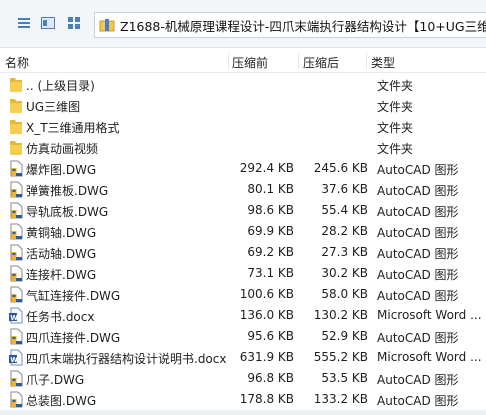 This screenshot has width=486, height=415. I want to click on column-packed: 压缩后, so click(321, 62).